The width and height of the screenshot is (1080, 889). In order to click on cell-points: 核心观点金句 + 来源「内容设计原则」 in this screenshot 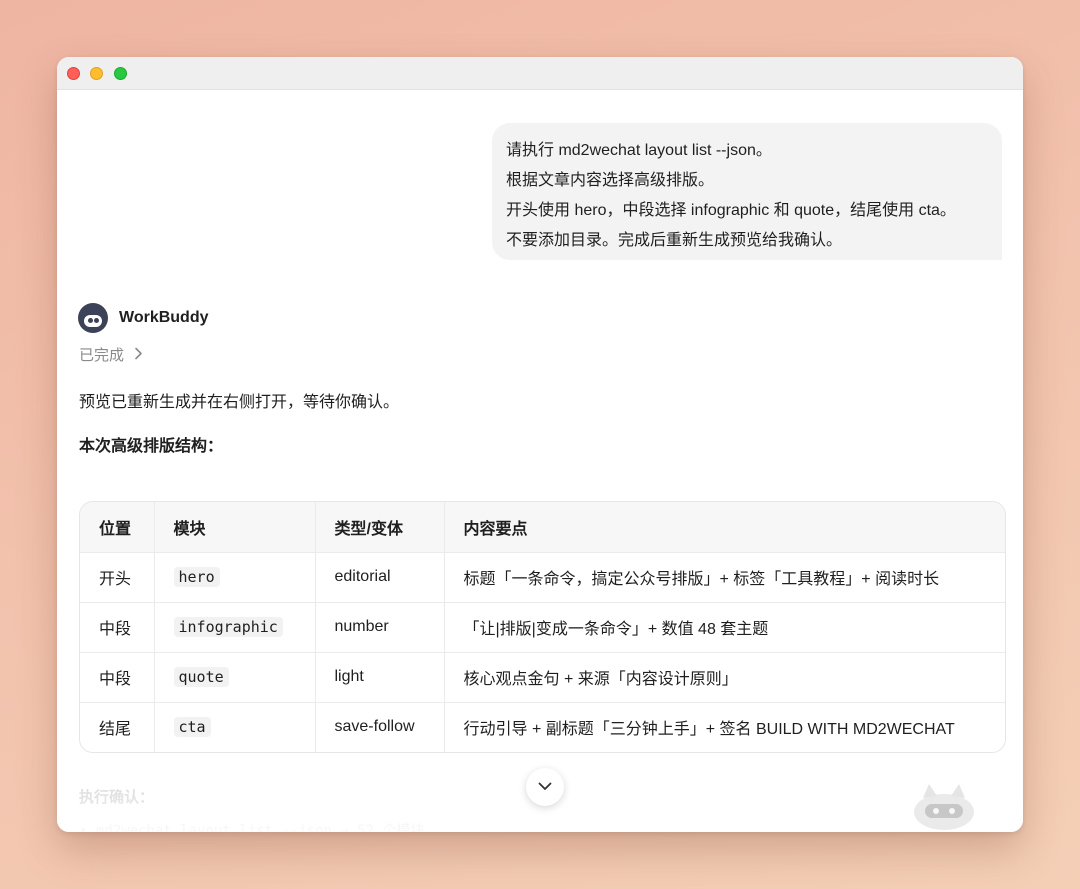, I will do `click(724, 677)`.